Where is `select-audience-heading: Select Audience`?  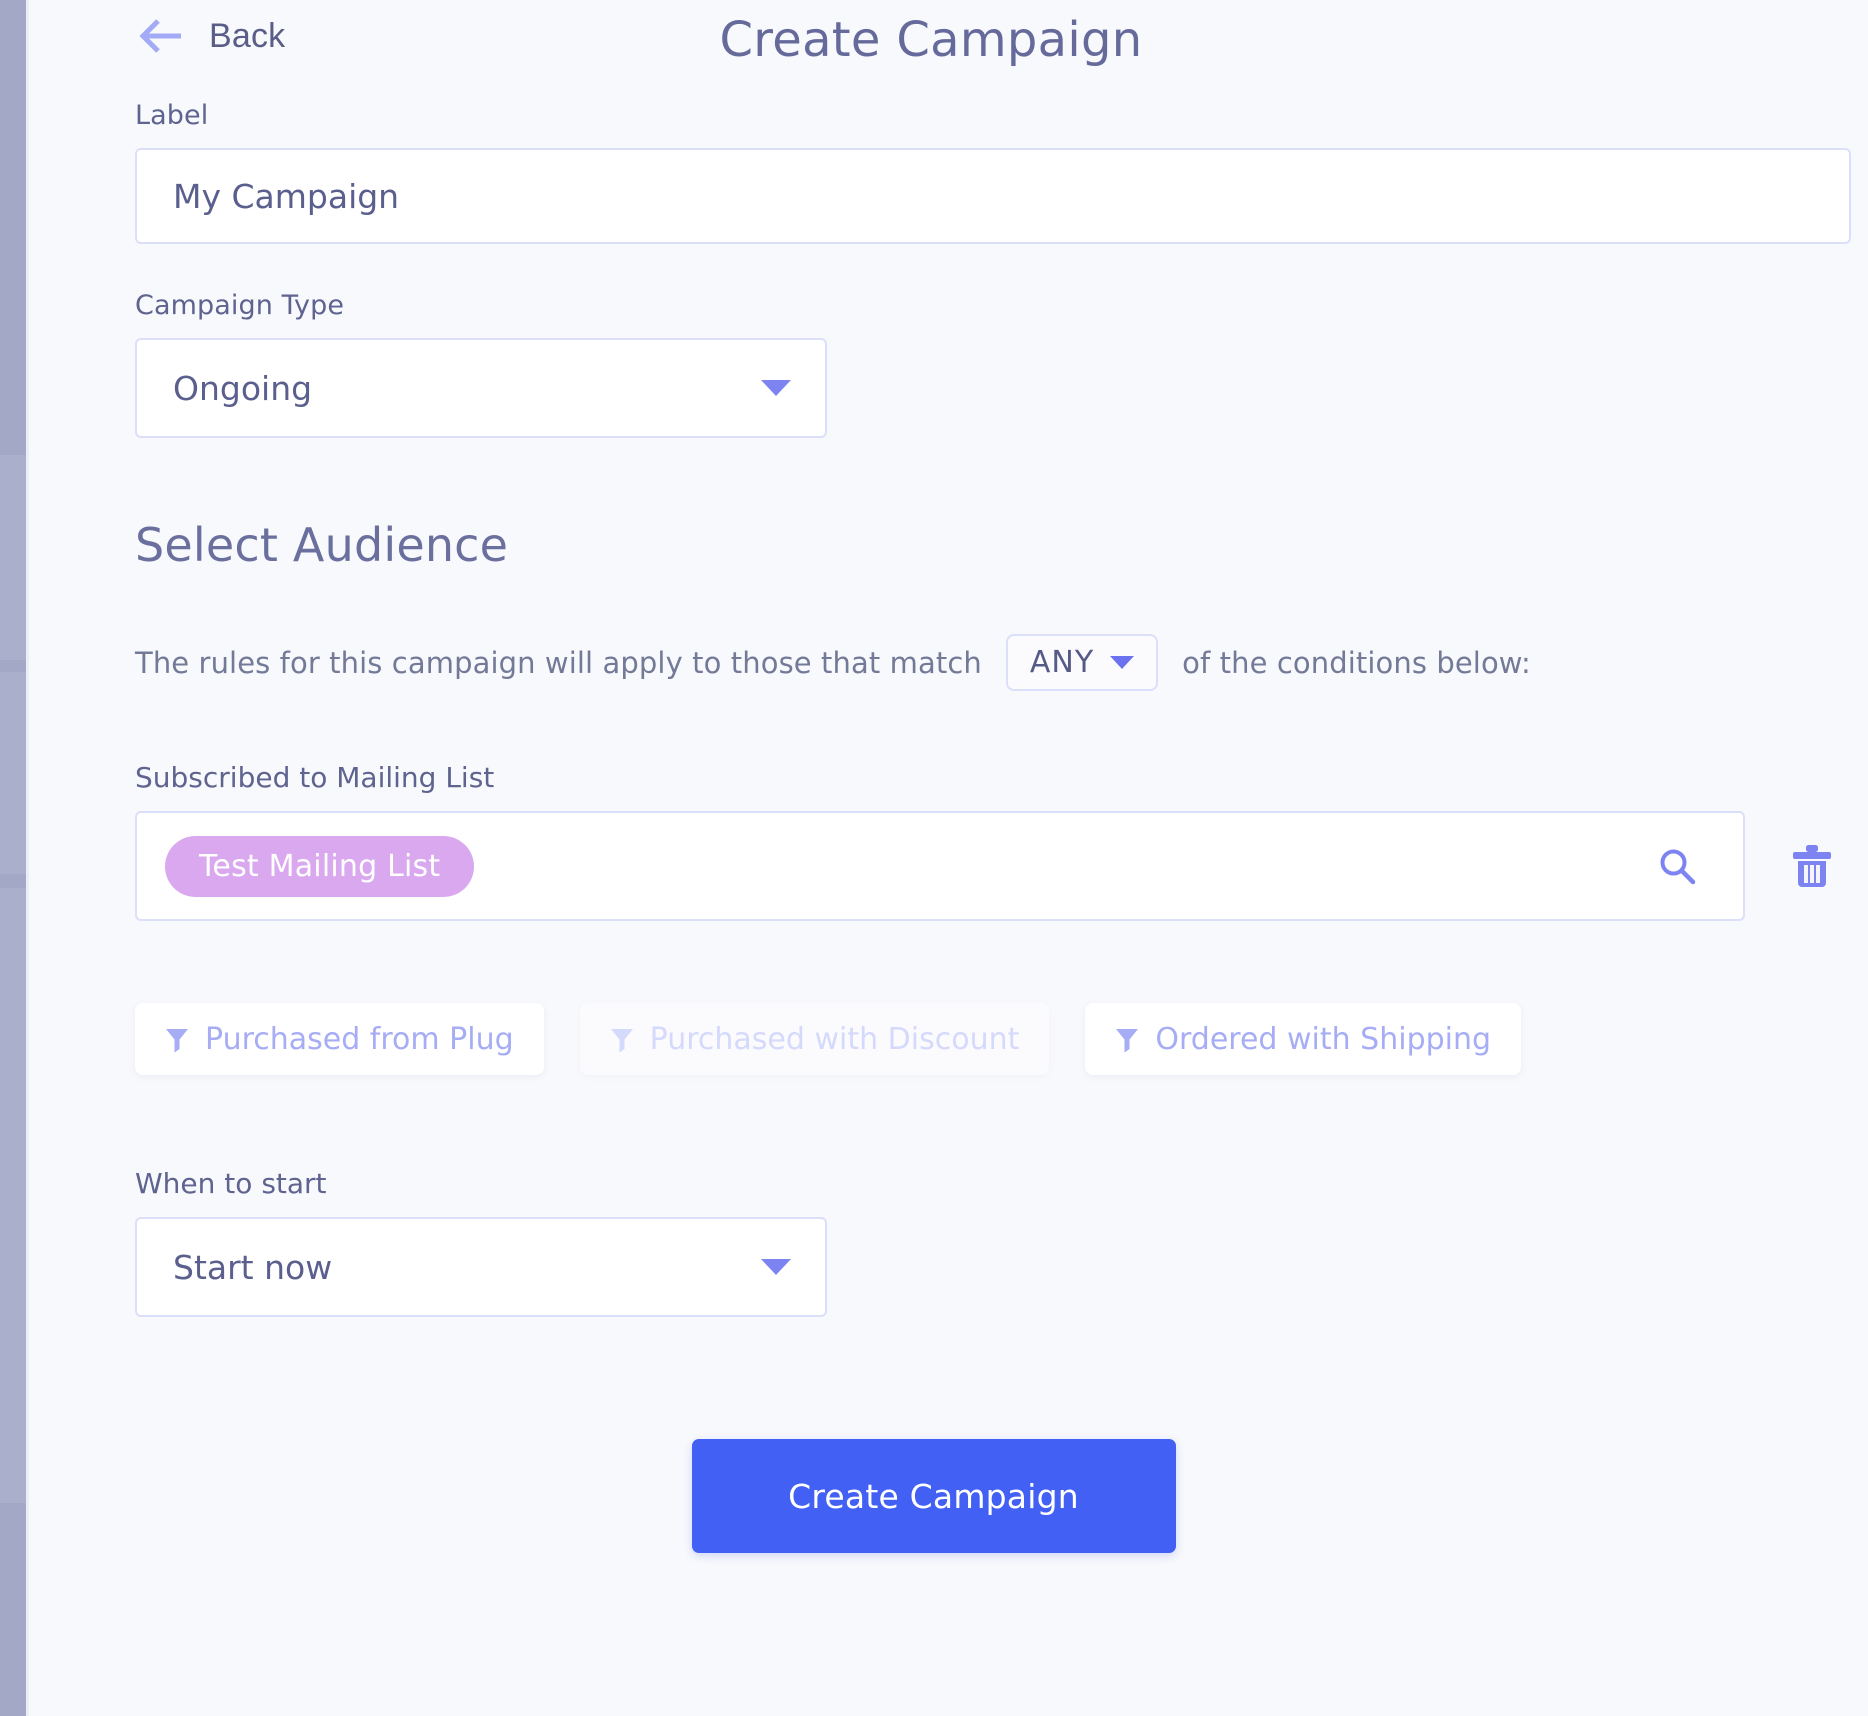 select-audience-heading: Select Audience is located at coordinates (322, 545).